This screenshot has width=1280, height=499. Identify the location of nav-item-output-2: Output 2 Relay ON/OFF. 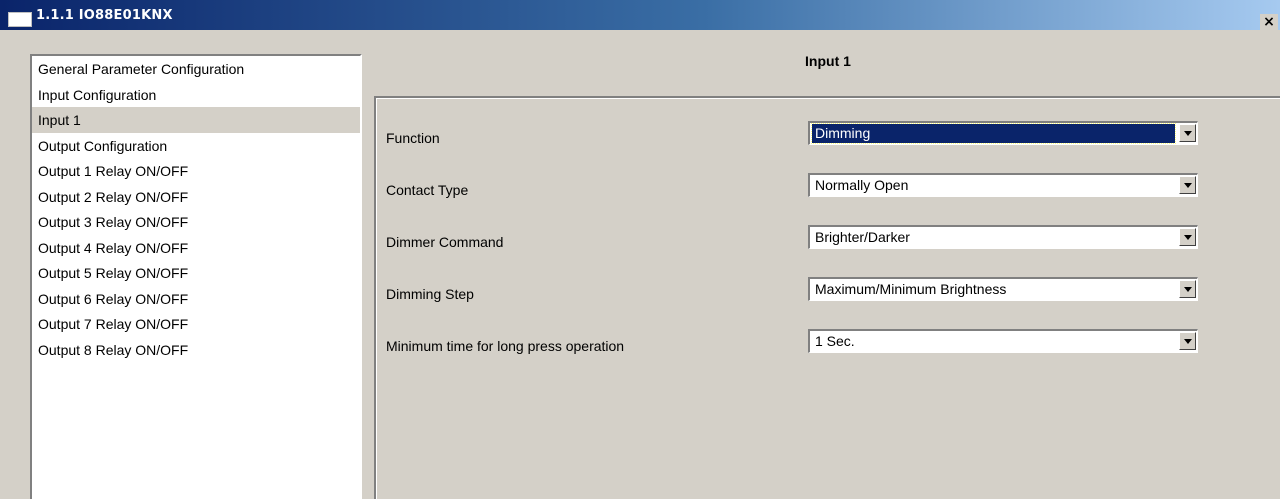
(196, 197).